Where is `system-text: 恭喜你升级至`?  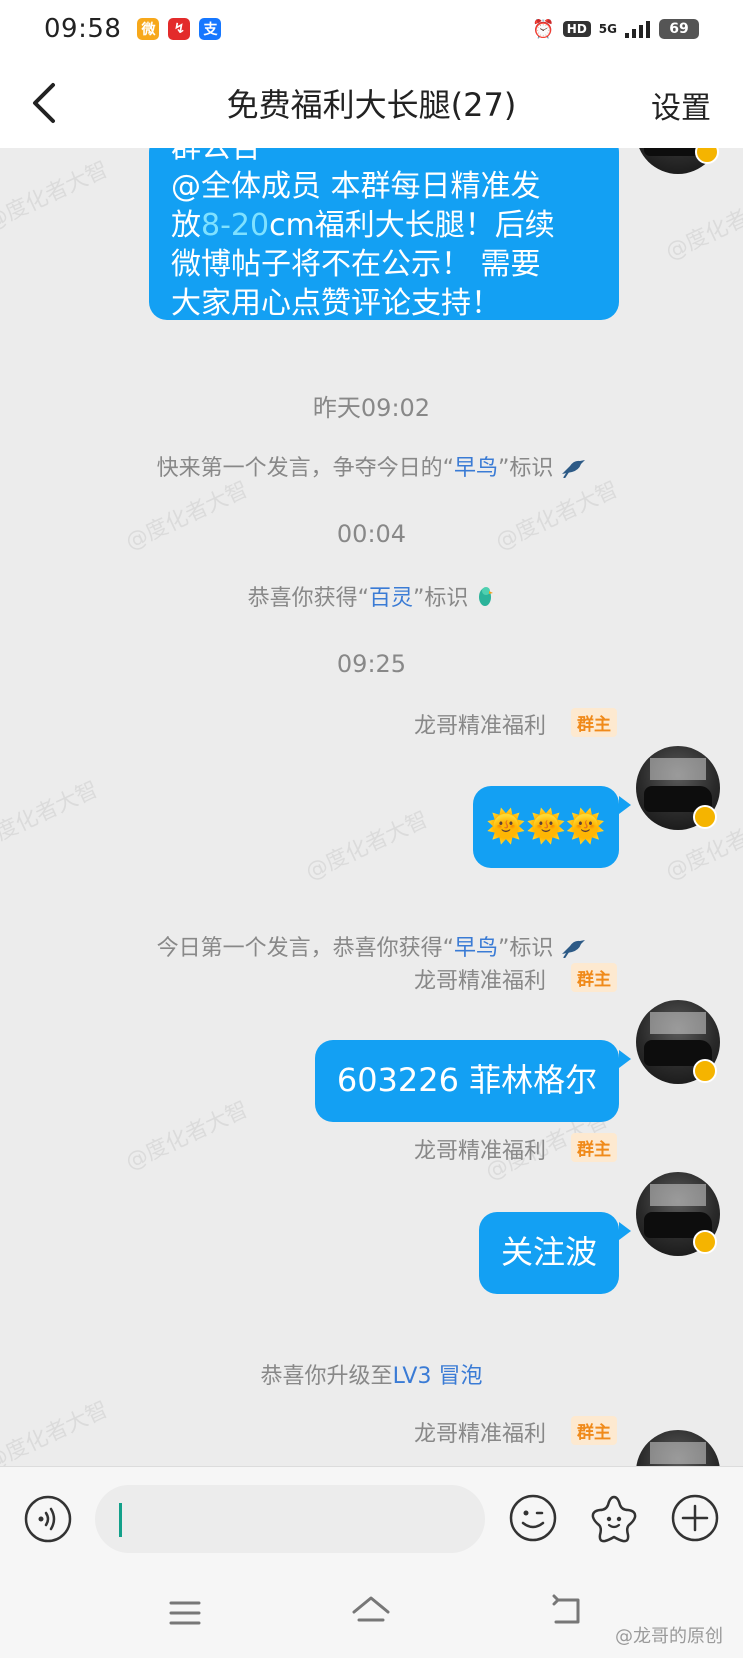 system-text: 恭喜你升级至 is located at coordinates (326, 1376).